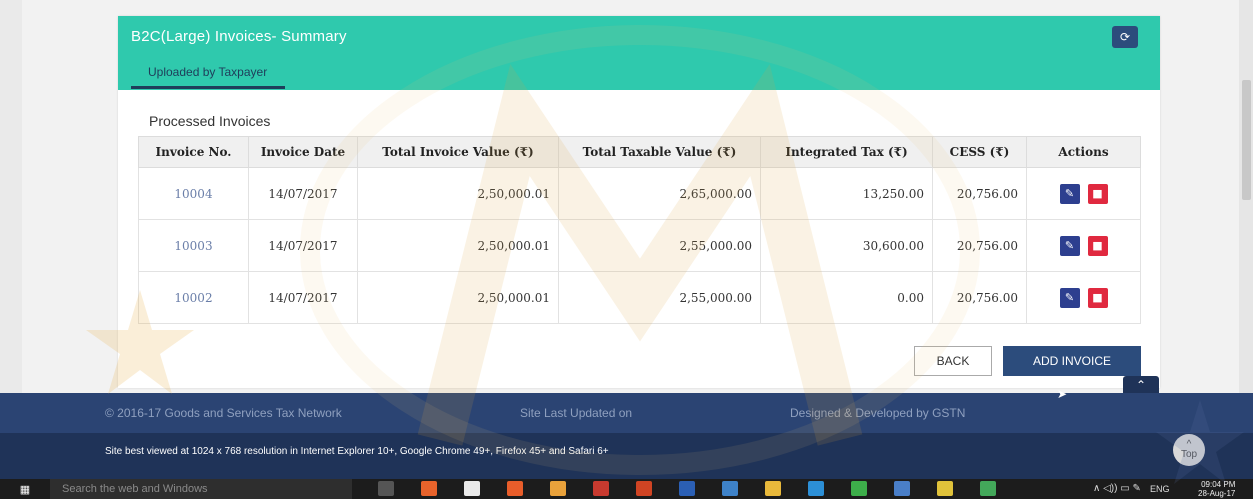 The image size is (1253, 499). I want to click on vlc-icon, so click(558, 488).